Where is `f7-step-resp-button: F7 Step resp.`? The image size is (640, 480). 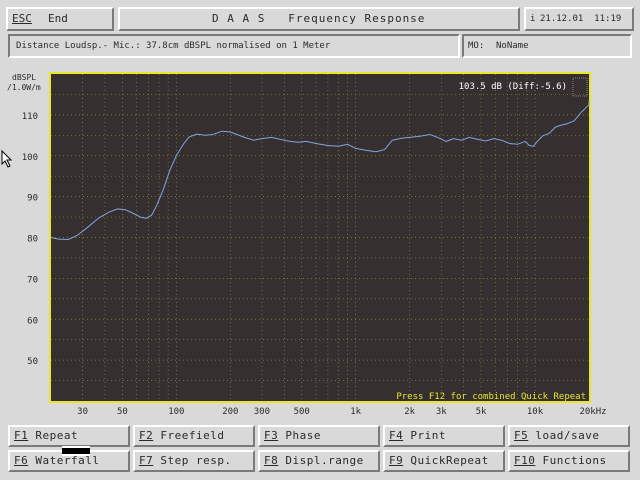
f7-step-resp-button: F7 Step resp. is located at coordinates (194, 461).